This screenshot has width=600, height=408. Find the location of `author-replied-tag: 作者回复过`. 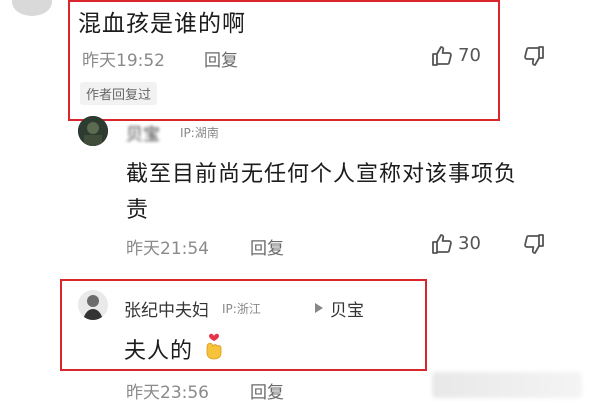

author-replied-tag: 作者回复过 is located at coordinates (119, 93).